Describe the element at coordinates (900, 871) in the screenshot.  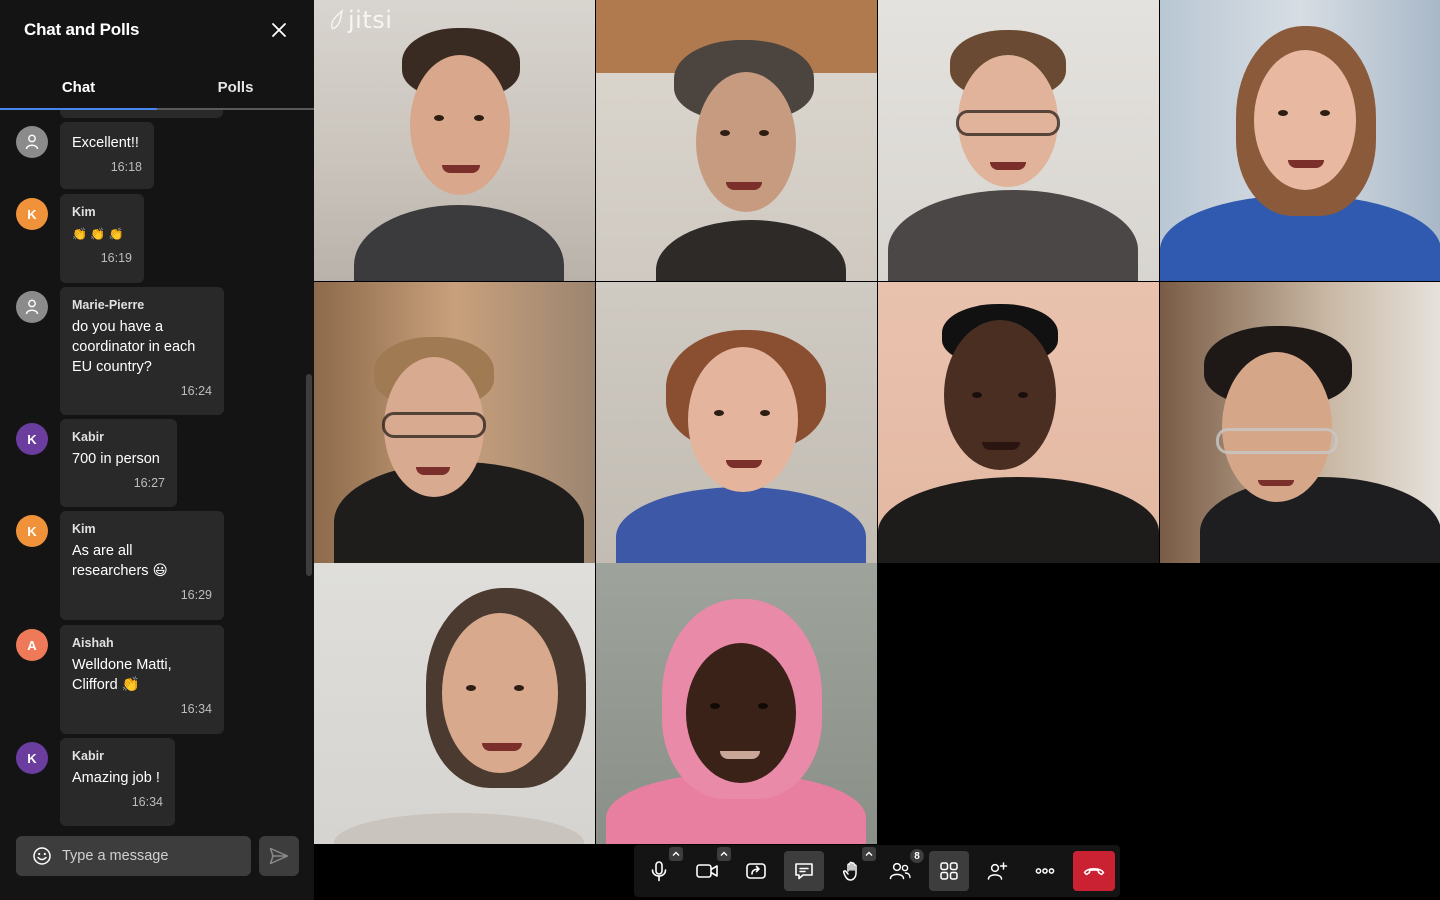
I see `participants-icon` at that location.